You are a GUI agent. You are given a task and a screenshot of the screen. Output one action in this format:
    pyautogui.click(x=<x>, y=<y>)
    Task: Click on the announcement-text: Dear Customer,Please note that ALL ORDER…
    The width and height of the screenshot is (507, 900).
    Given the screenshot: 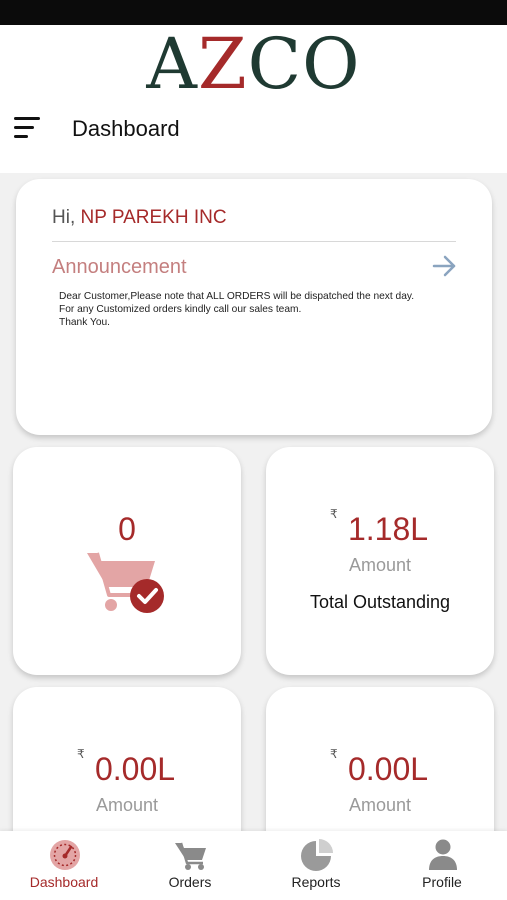 What is the action you would take?
    pyautogui.click(x=237, y=309)
    